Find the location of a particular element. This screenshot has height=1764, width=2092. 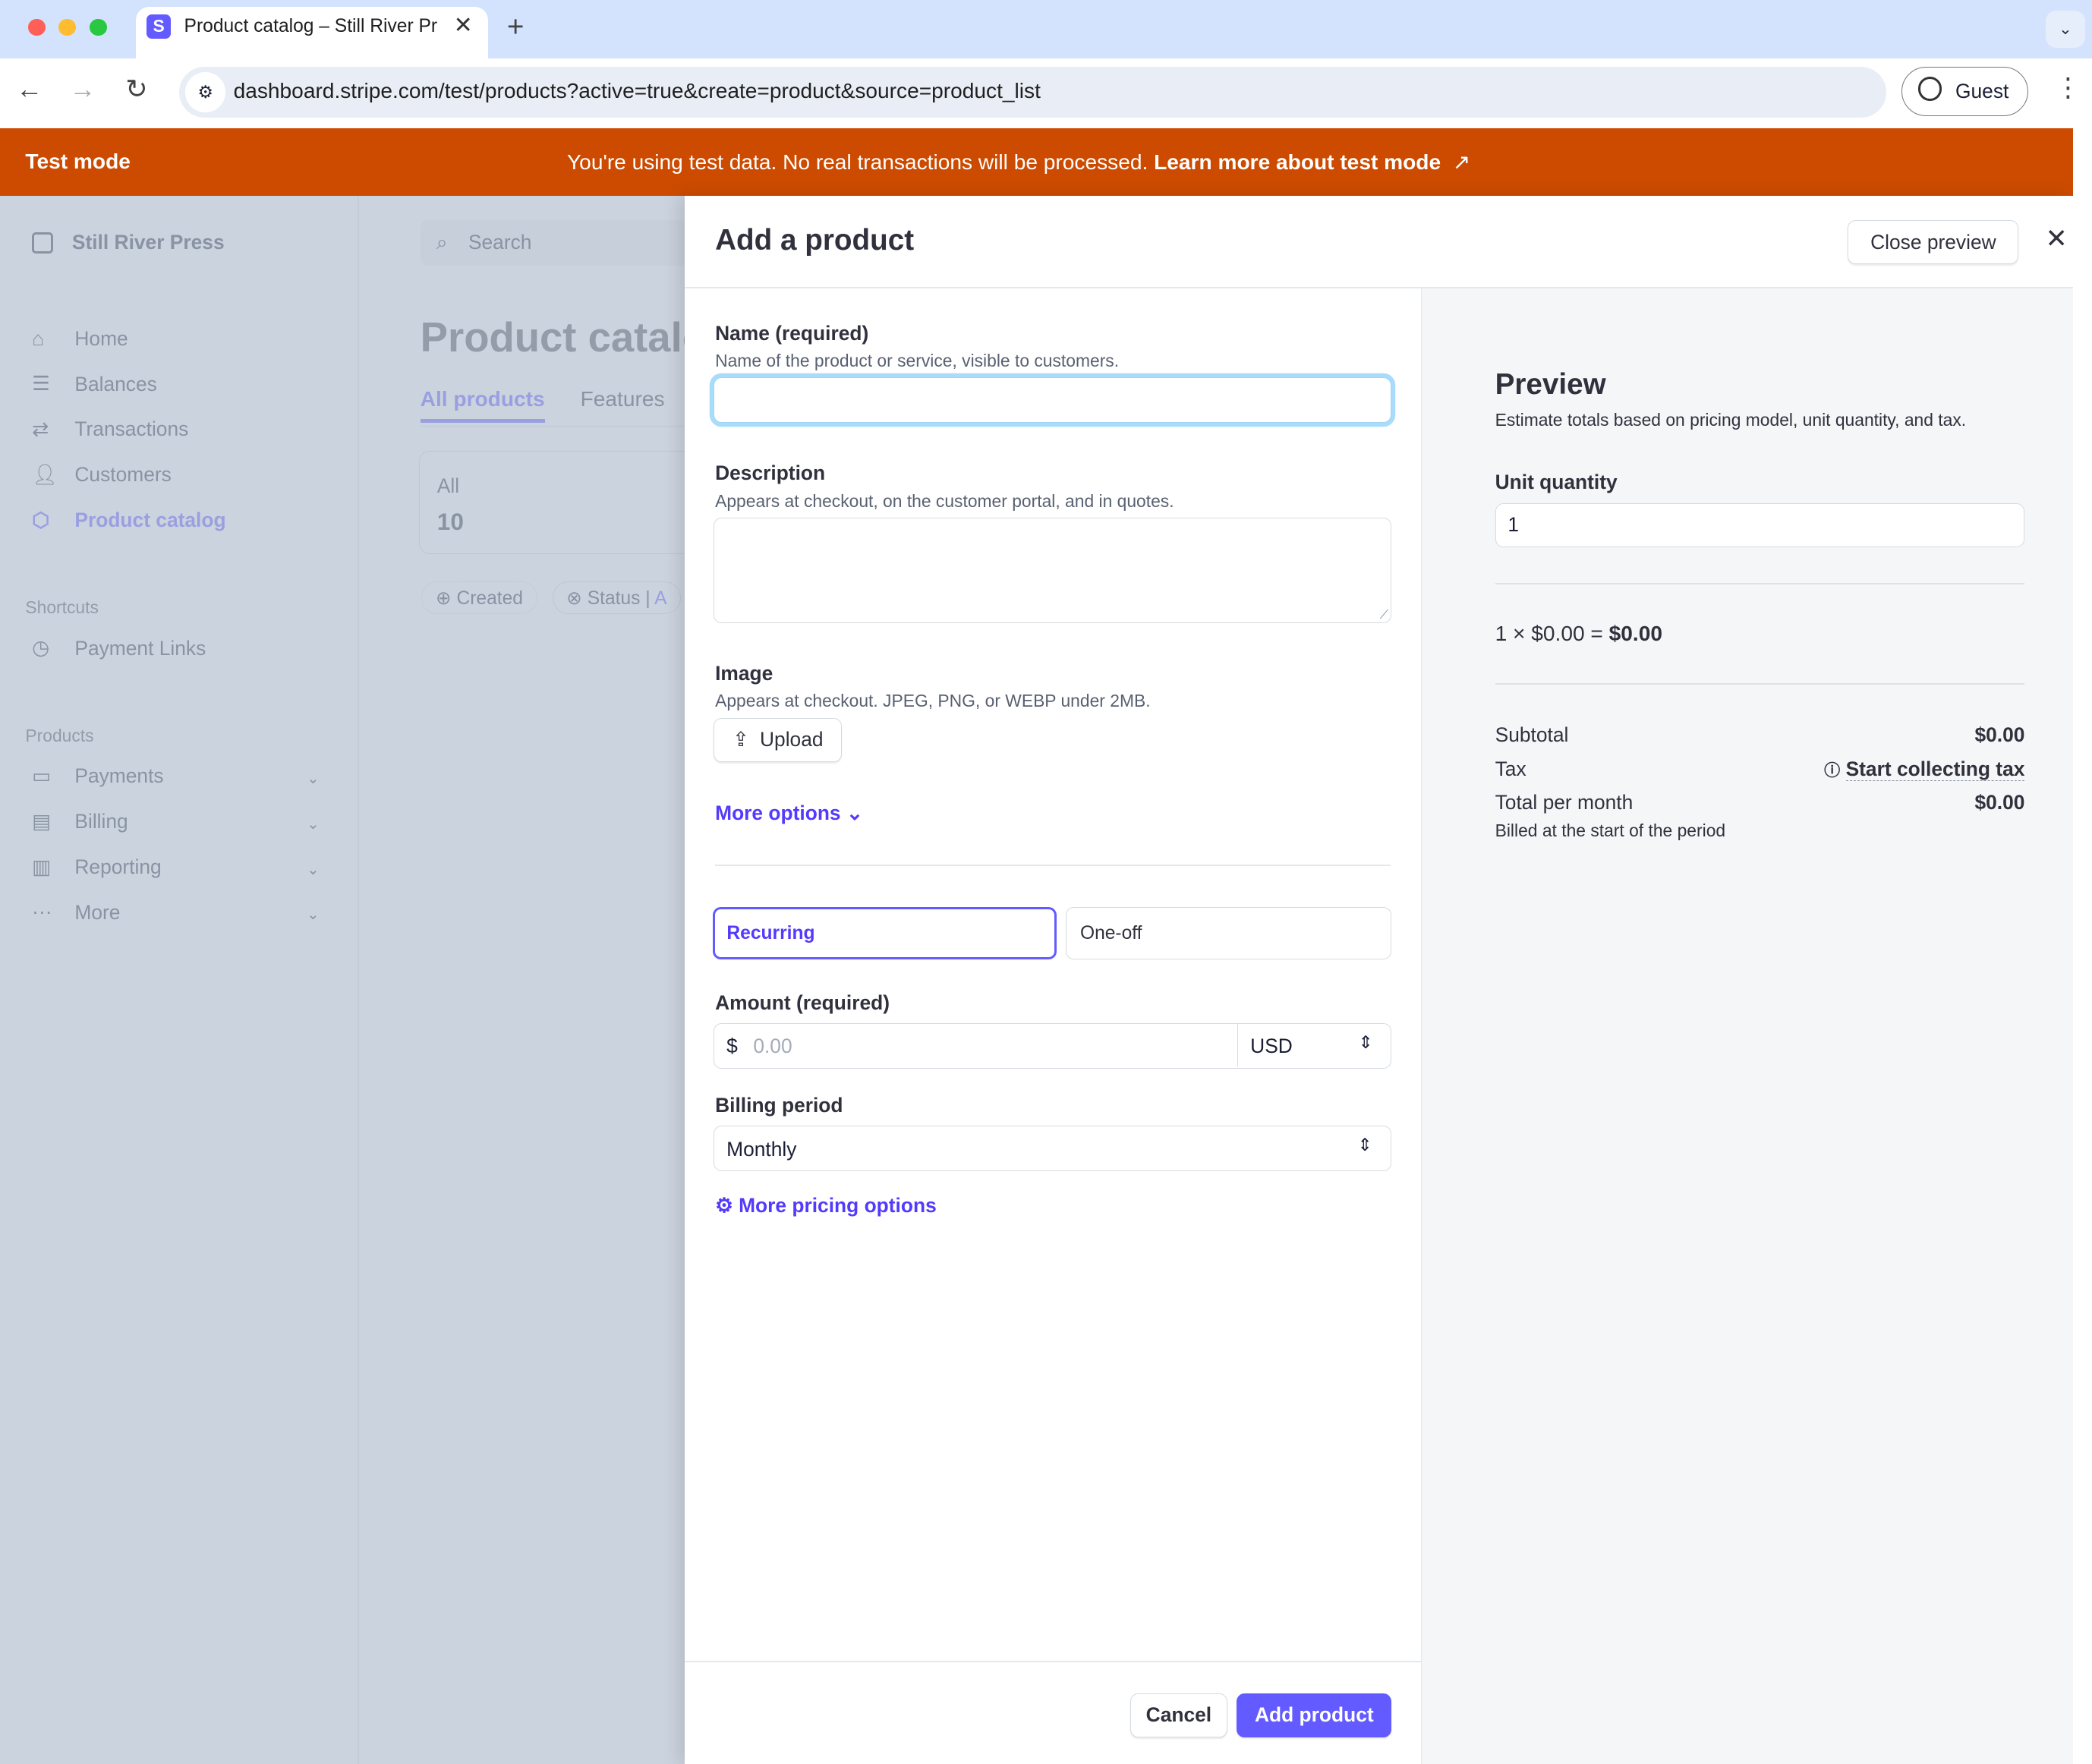

filter-label: Status is located at coordinates (614, 598).